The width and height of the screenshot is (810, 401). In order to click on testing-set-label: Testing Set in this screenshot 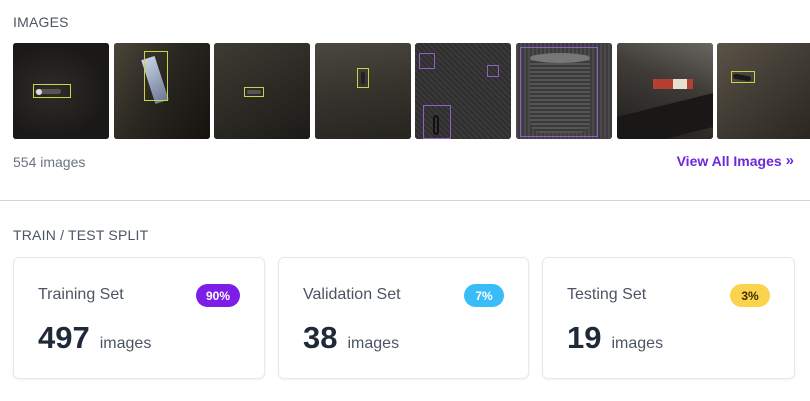, I will do `click(607, 294)`.